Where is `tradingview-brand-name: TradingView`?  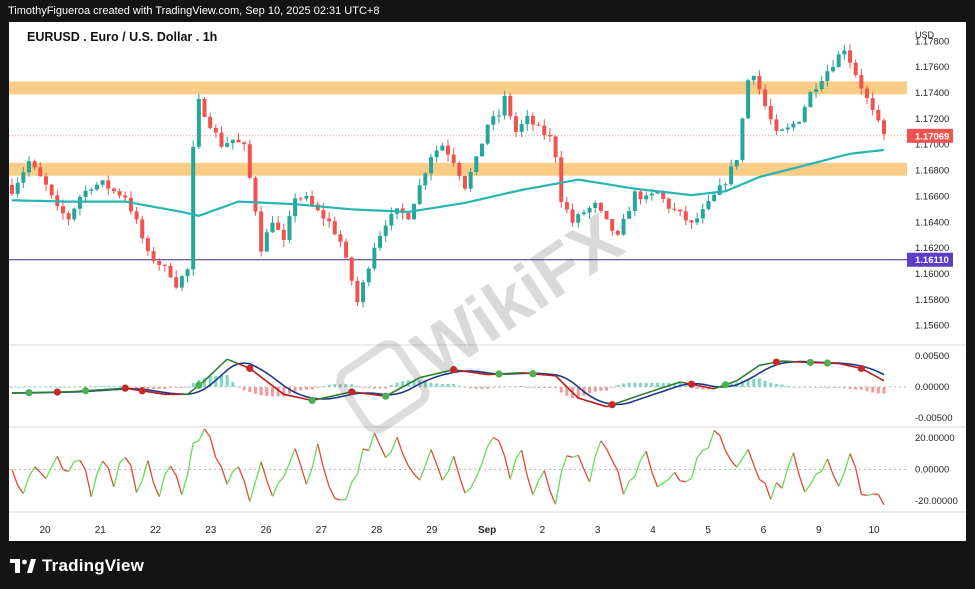 tradingview-brand-name: TradingView is located at coordinates (93, 565).